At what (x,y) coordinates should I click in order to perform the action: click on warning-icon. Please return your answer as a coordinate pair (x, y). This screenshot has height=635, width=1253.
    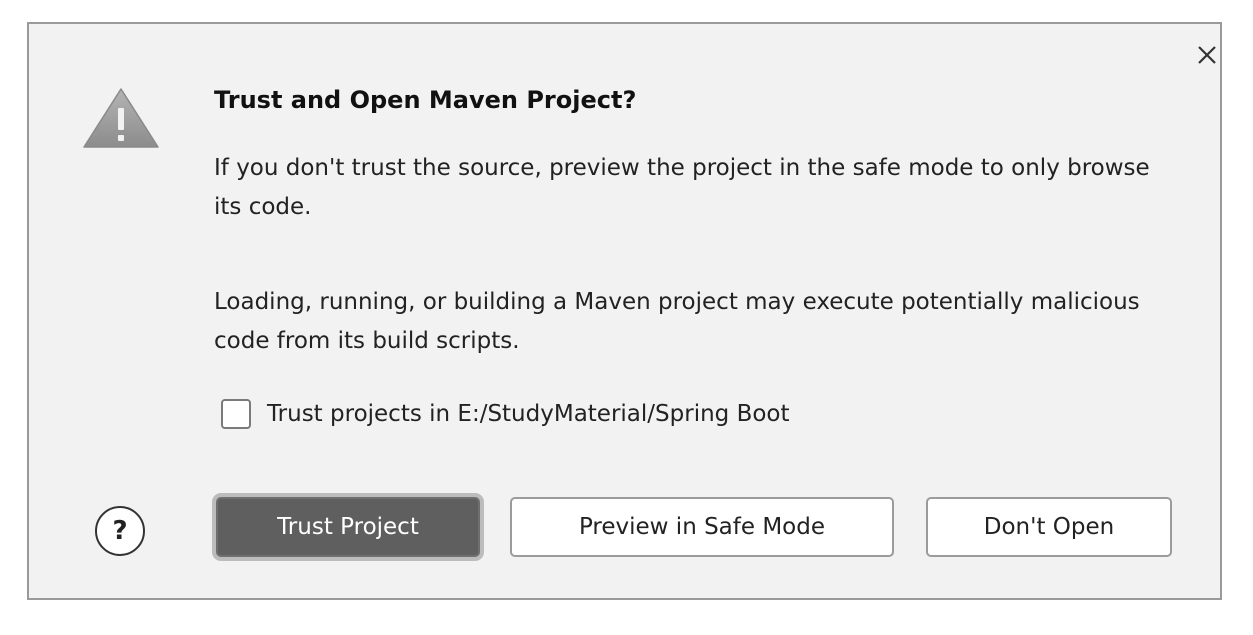
    Looking at the image, I should click on (121, 118).